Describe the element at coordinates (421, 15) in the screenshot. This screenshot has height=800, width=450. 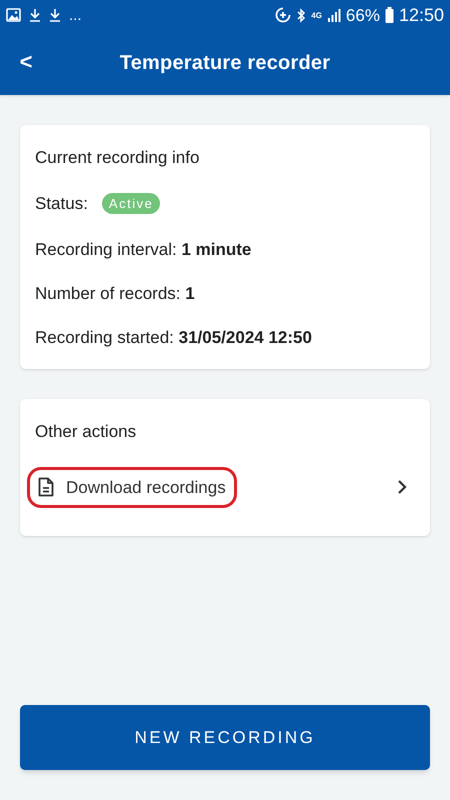
I see `clock: 12:50` at that location.